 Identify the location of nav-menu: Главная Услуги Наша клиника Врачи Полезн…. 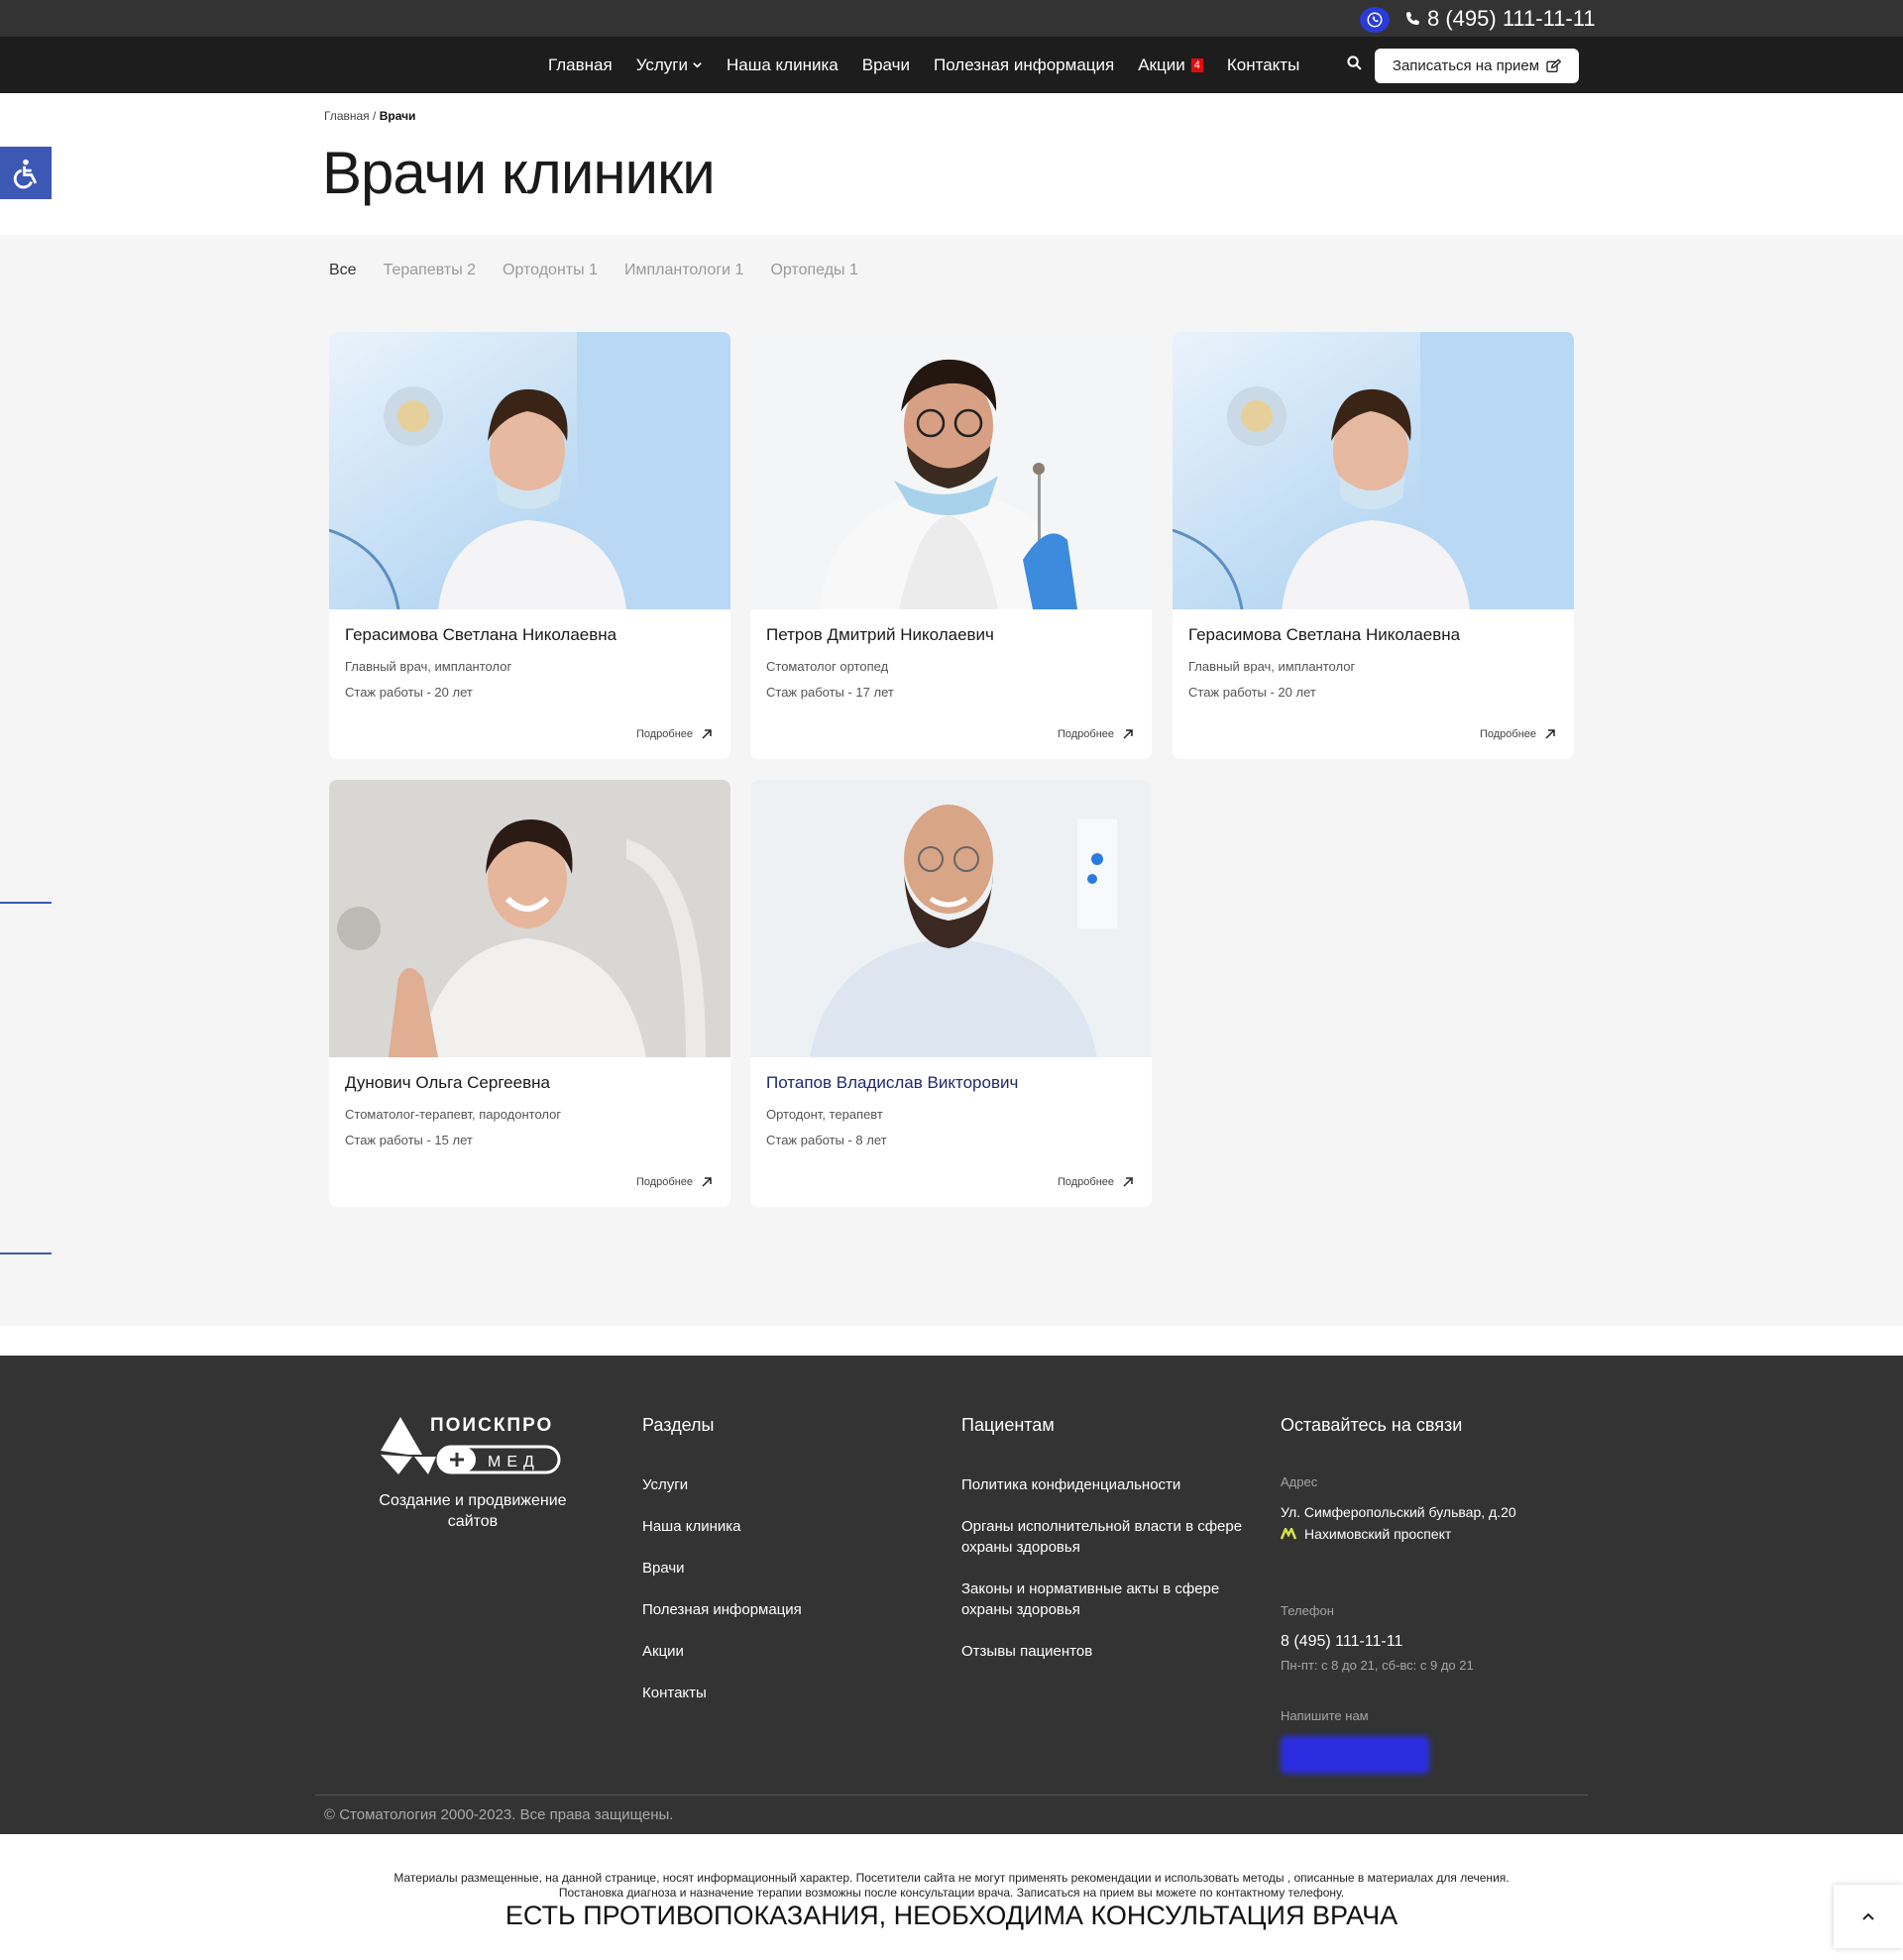
(935, 65).